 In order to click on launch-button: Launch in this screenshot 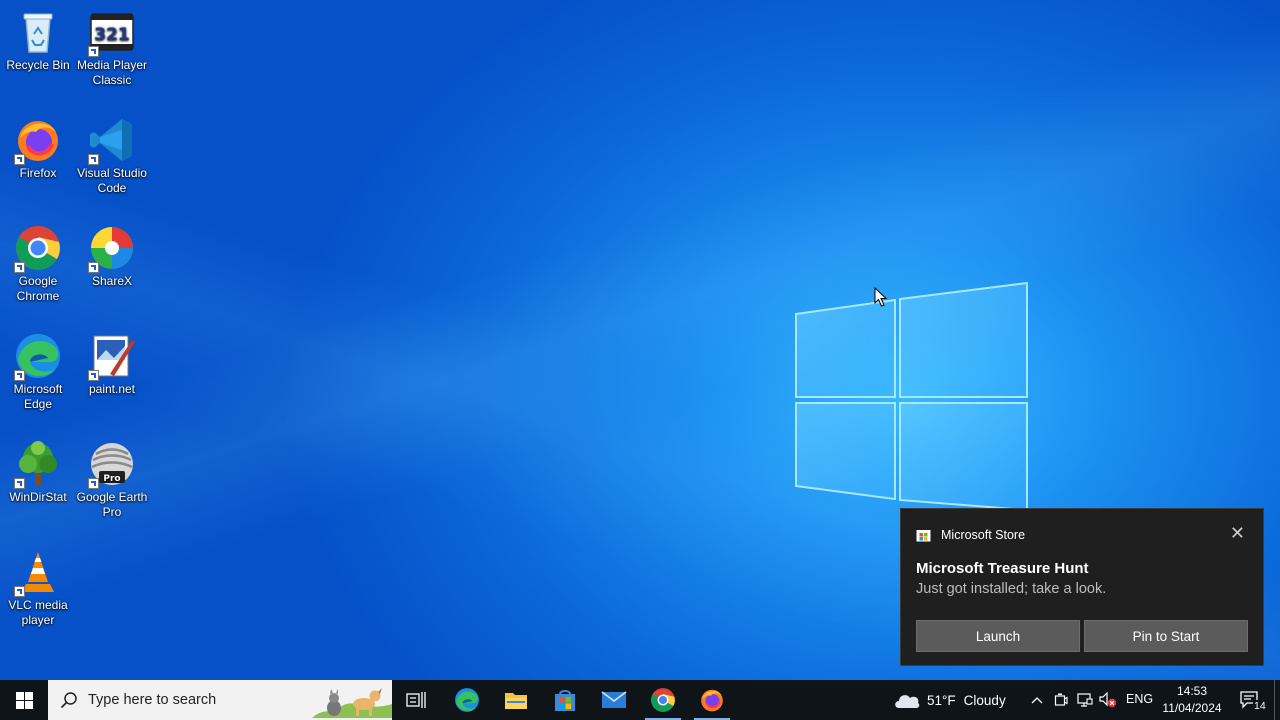, I will do `click(998, 636)`.